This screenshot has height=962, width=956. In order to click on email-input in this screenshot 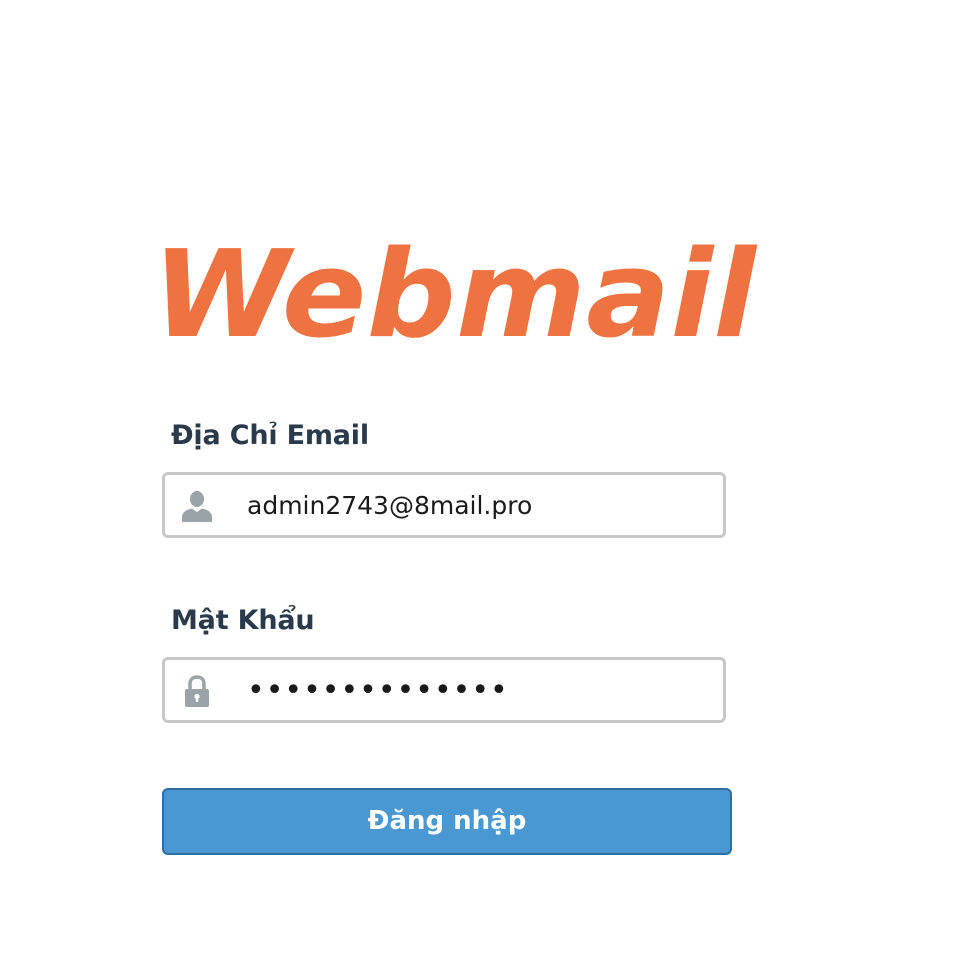, I will do `click(477, 505)`.